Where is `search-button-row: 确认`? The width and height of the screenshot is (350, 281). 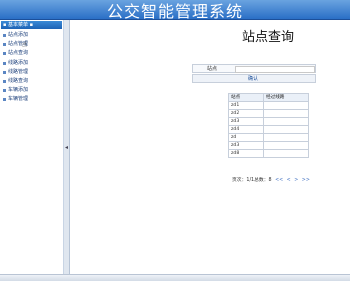 search-button-row: 确认 is located at coordinates (254, 78).